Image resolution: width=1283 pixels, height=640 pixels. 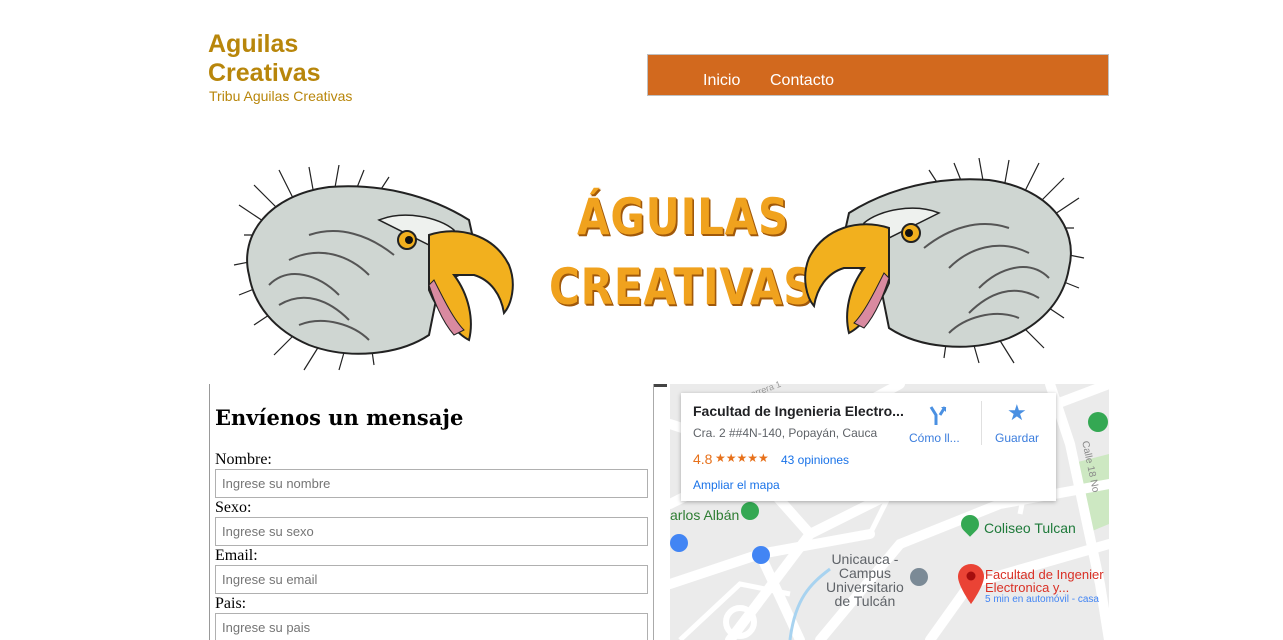 I want to click on star-icon: ★, so click(x=1017, y=413).